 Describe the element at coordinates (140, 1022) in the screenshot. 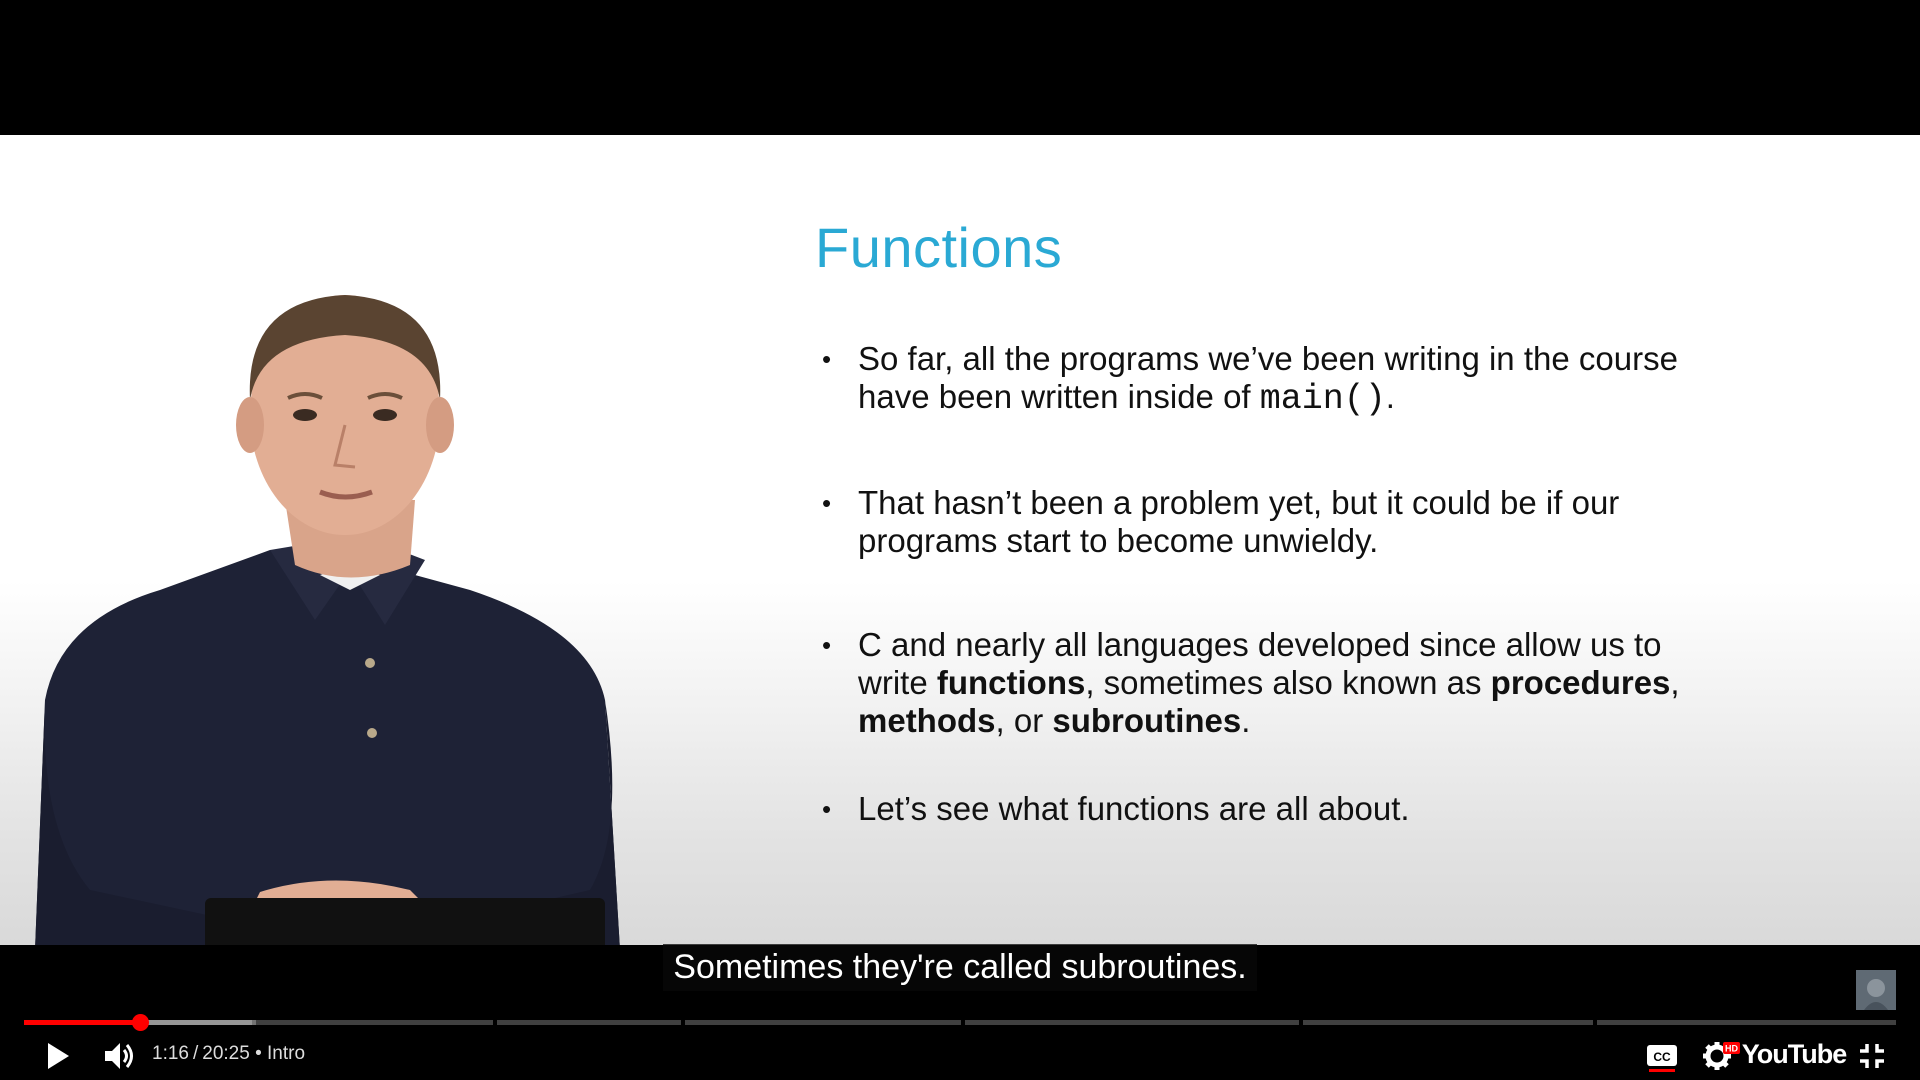

I see `scrubber-handle` at that location.